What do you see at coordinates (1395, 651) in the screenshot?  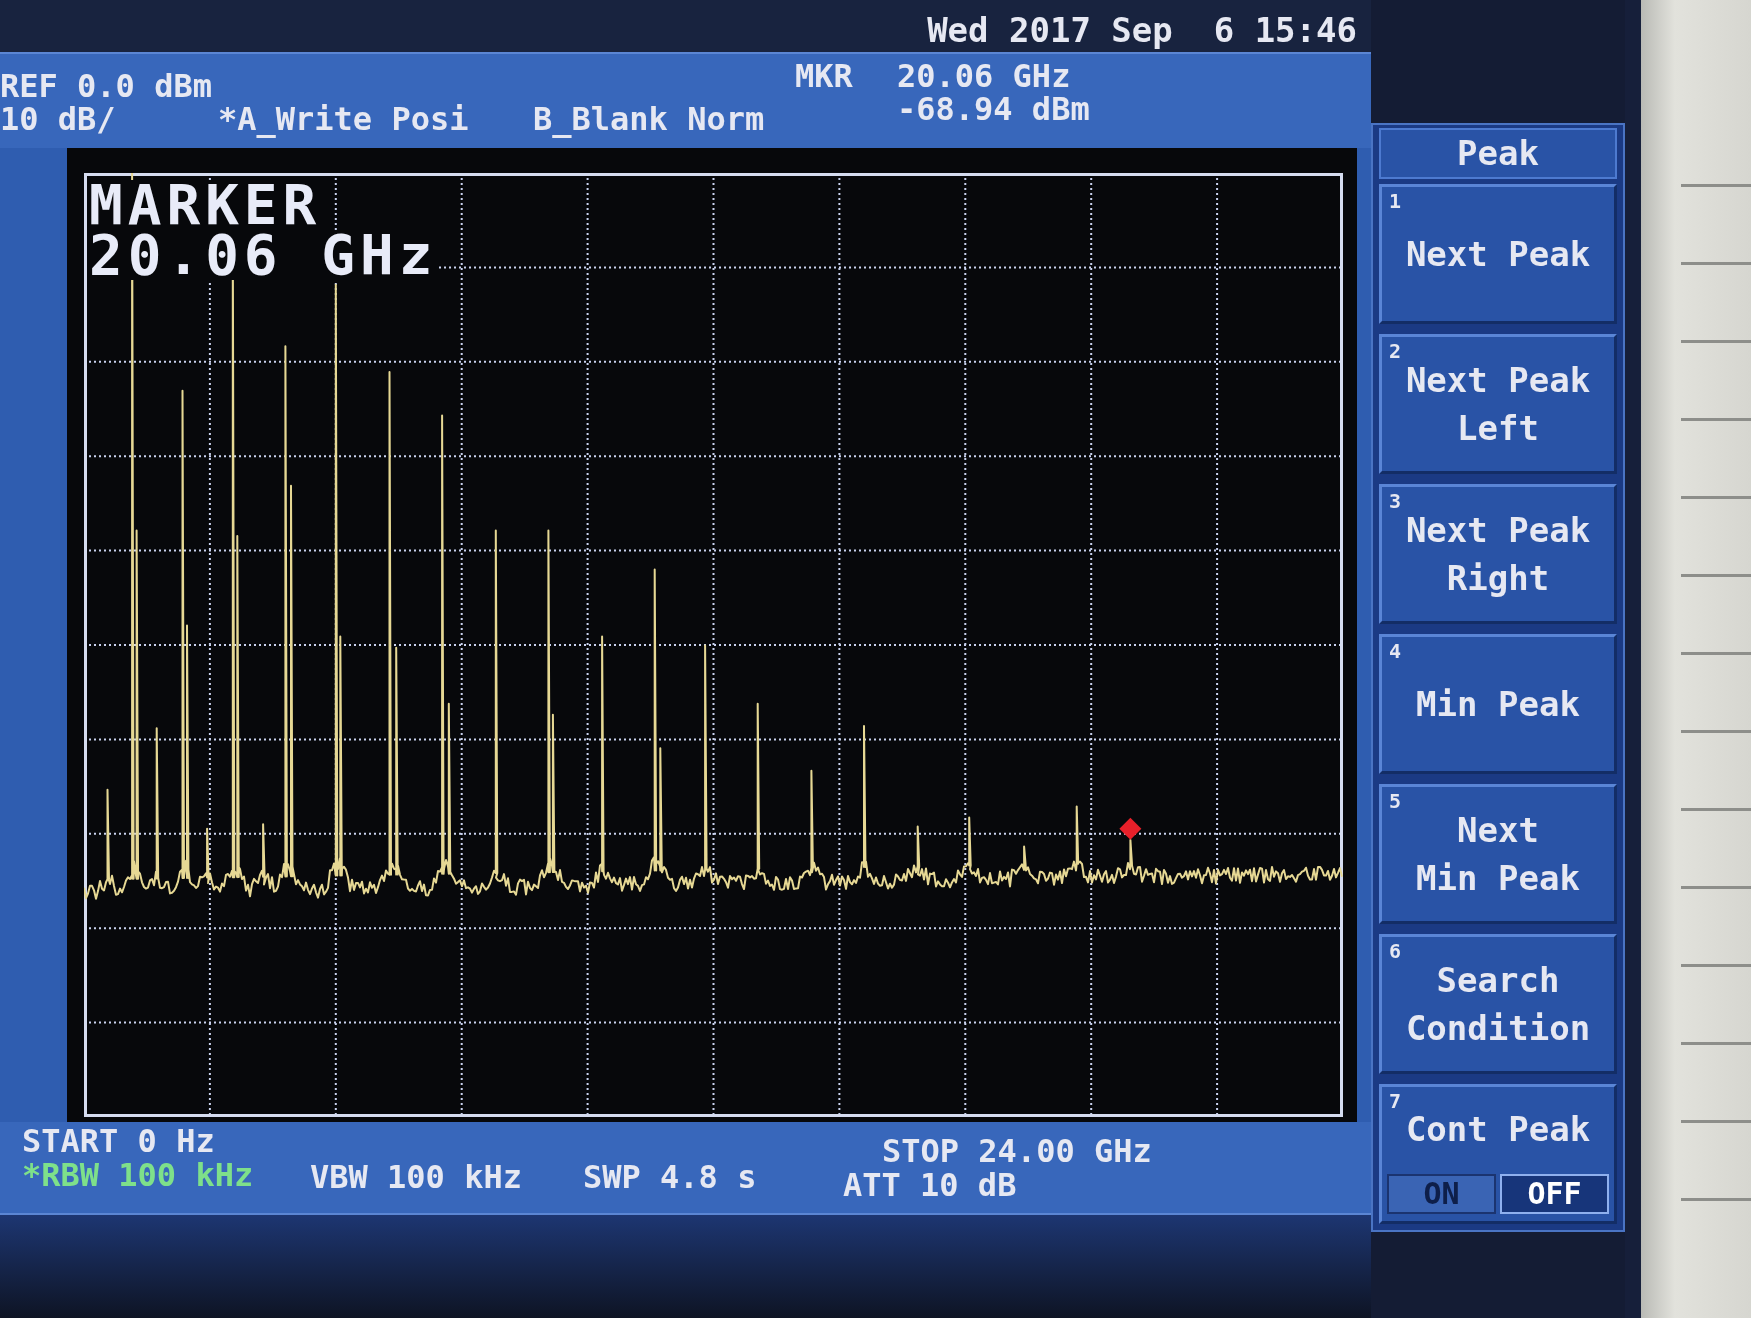 I see `key-number: 4` at bounding box center [1395, 651].